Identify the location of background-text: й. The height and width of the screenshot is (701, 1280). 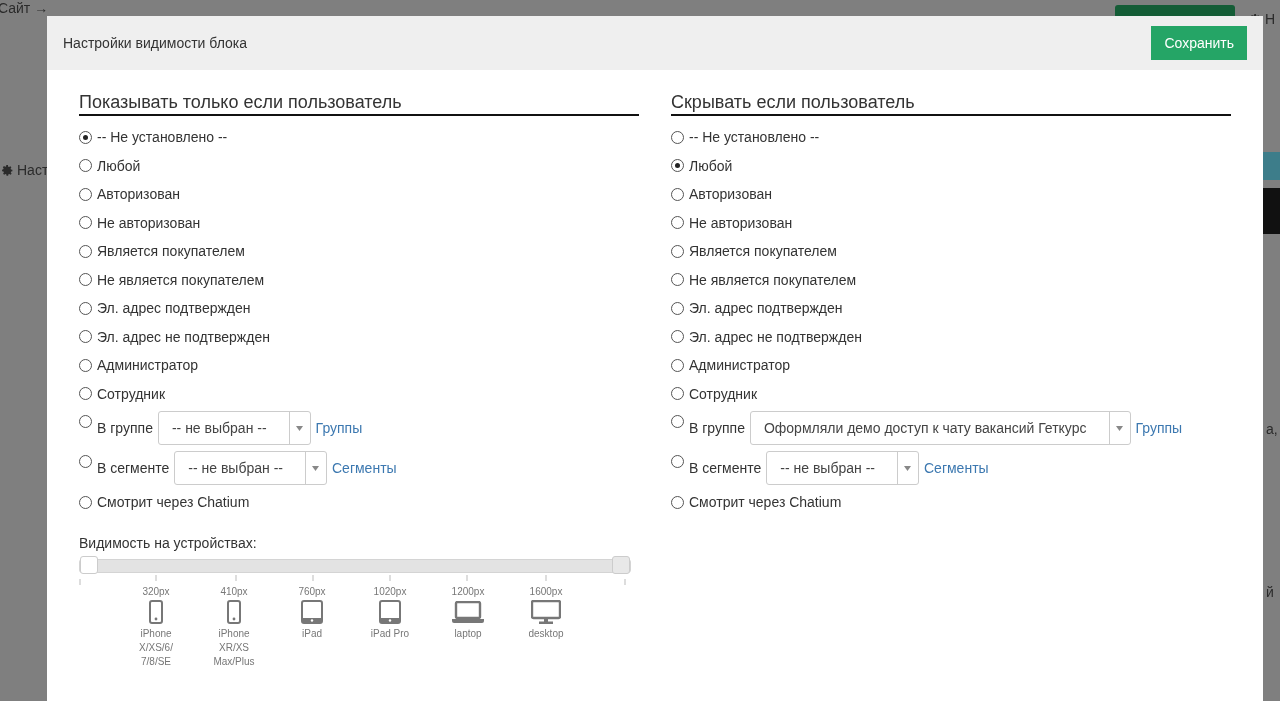
(1270, 592).